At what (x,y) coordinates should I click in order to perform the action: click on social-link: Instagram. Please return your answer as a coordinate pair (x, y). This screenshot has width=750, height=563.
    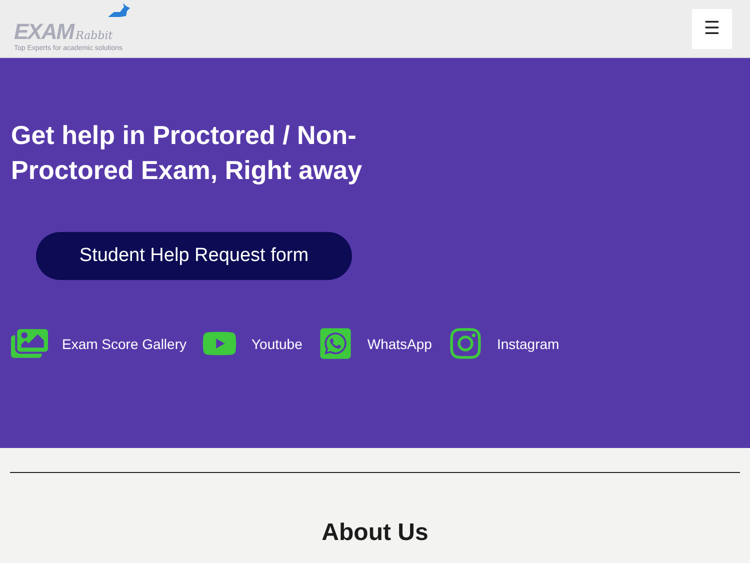
    Looking at the image, I should click on (504, 343).